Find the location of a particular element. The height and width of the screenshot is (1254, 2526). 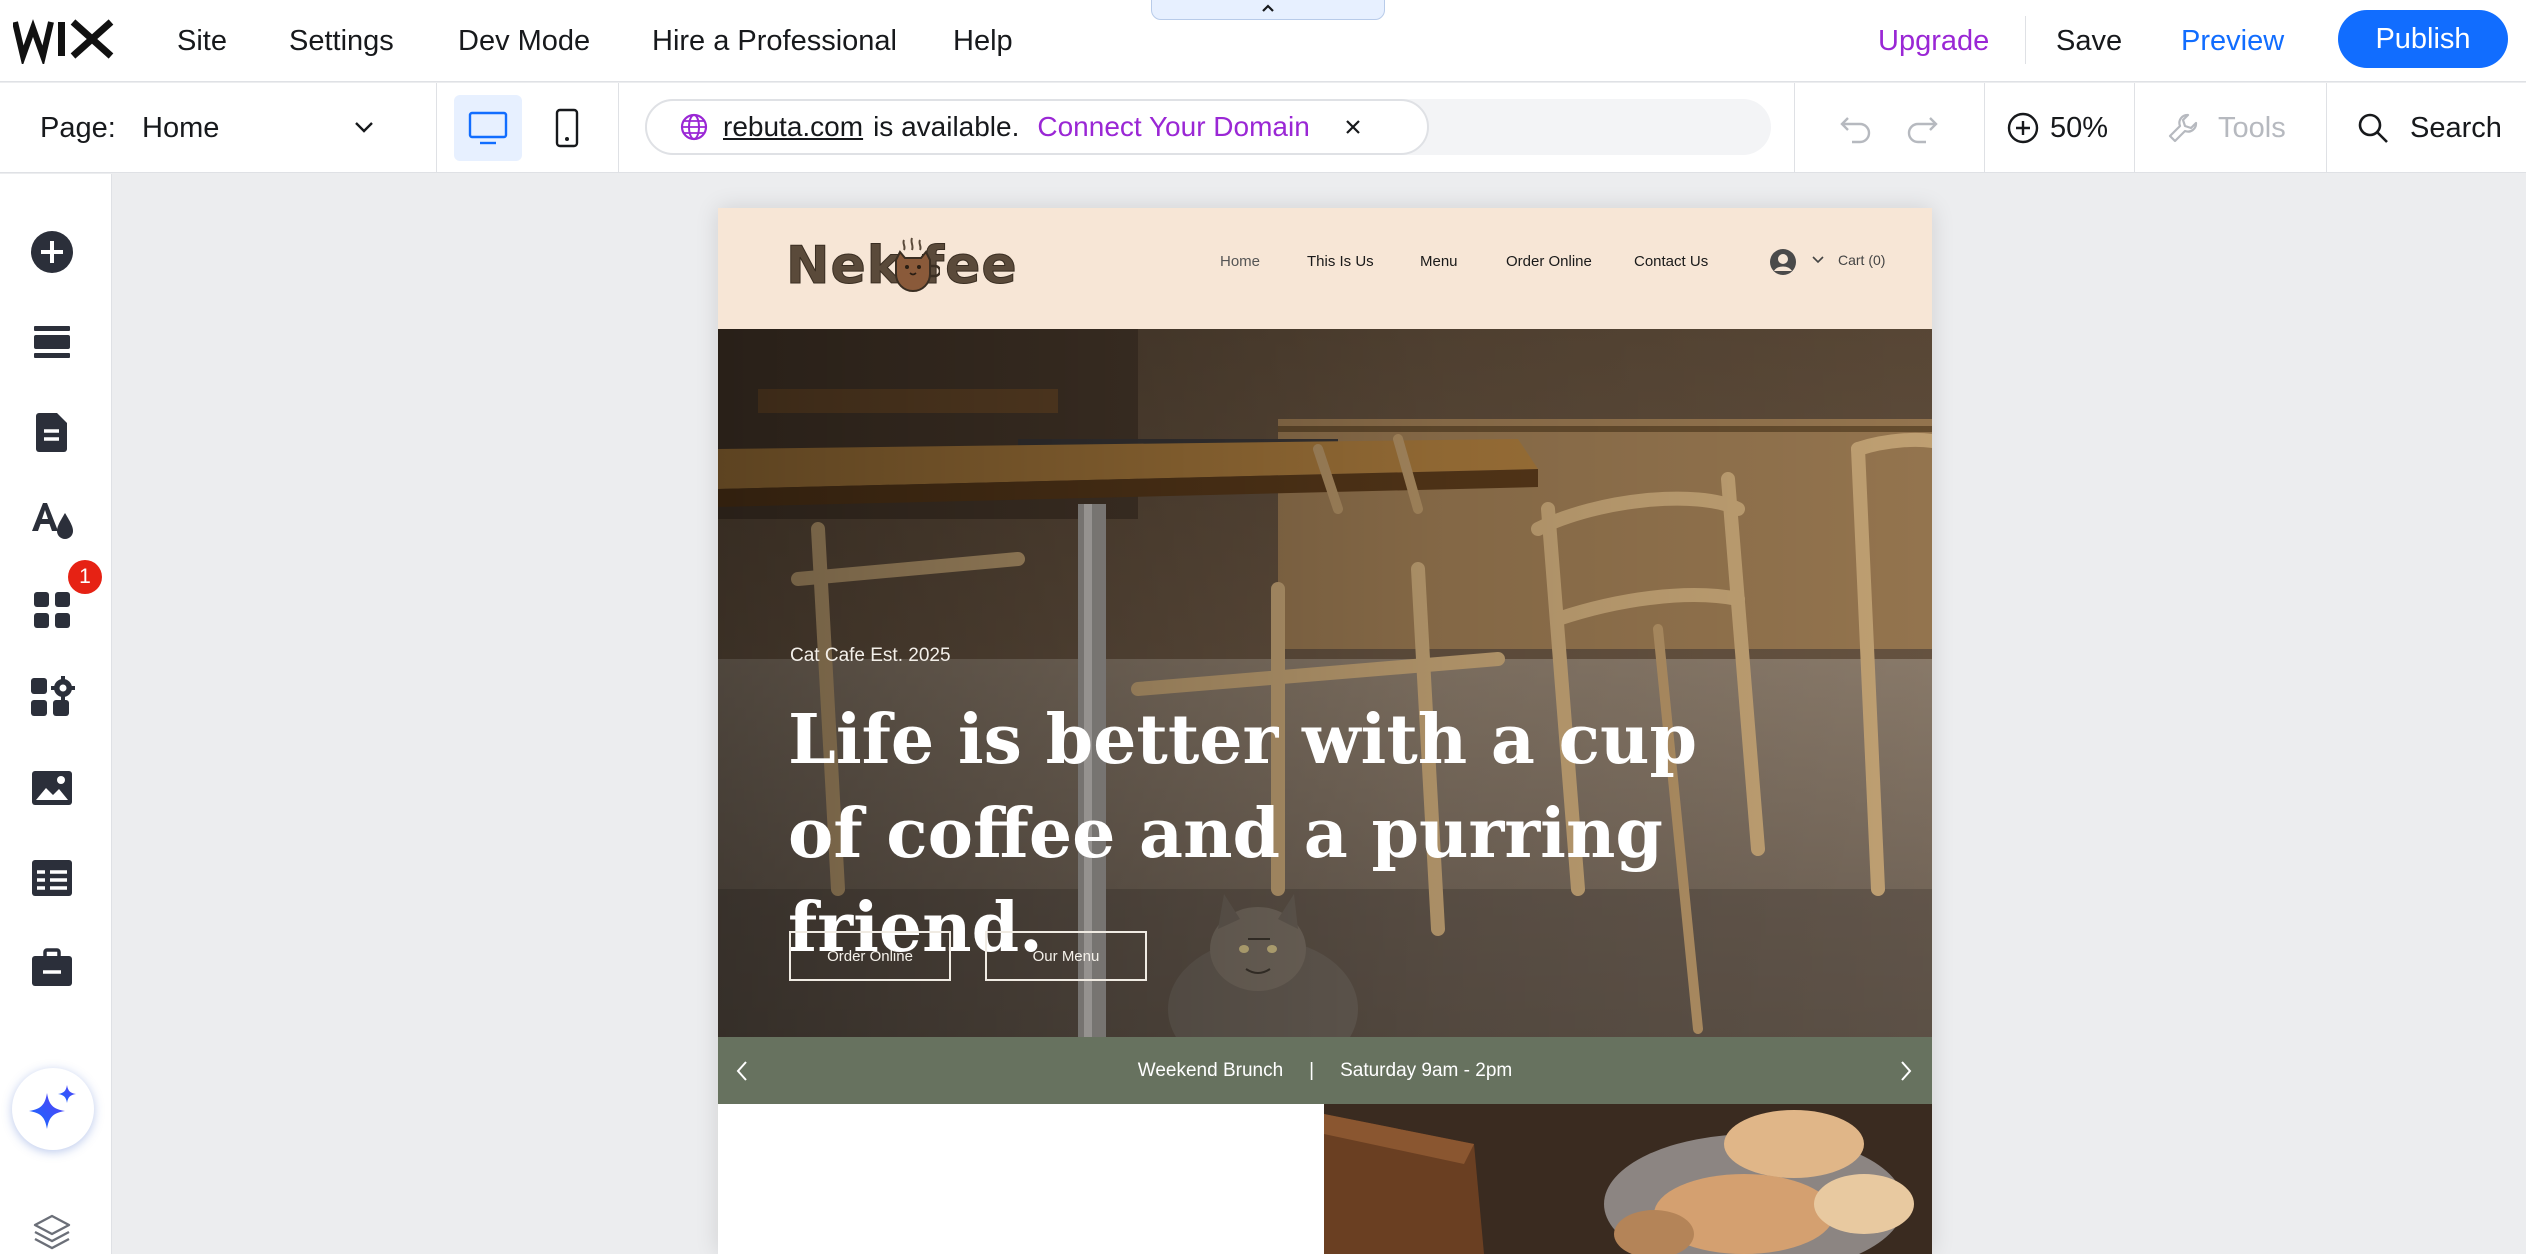

search-icon is located at coordinates (2373, 128).